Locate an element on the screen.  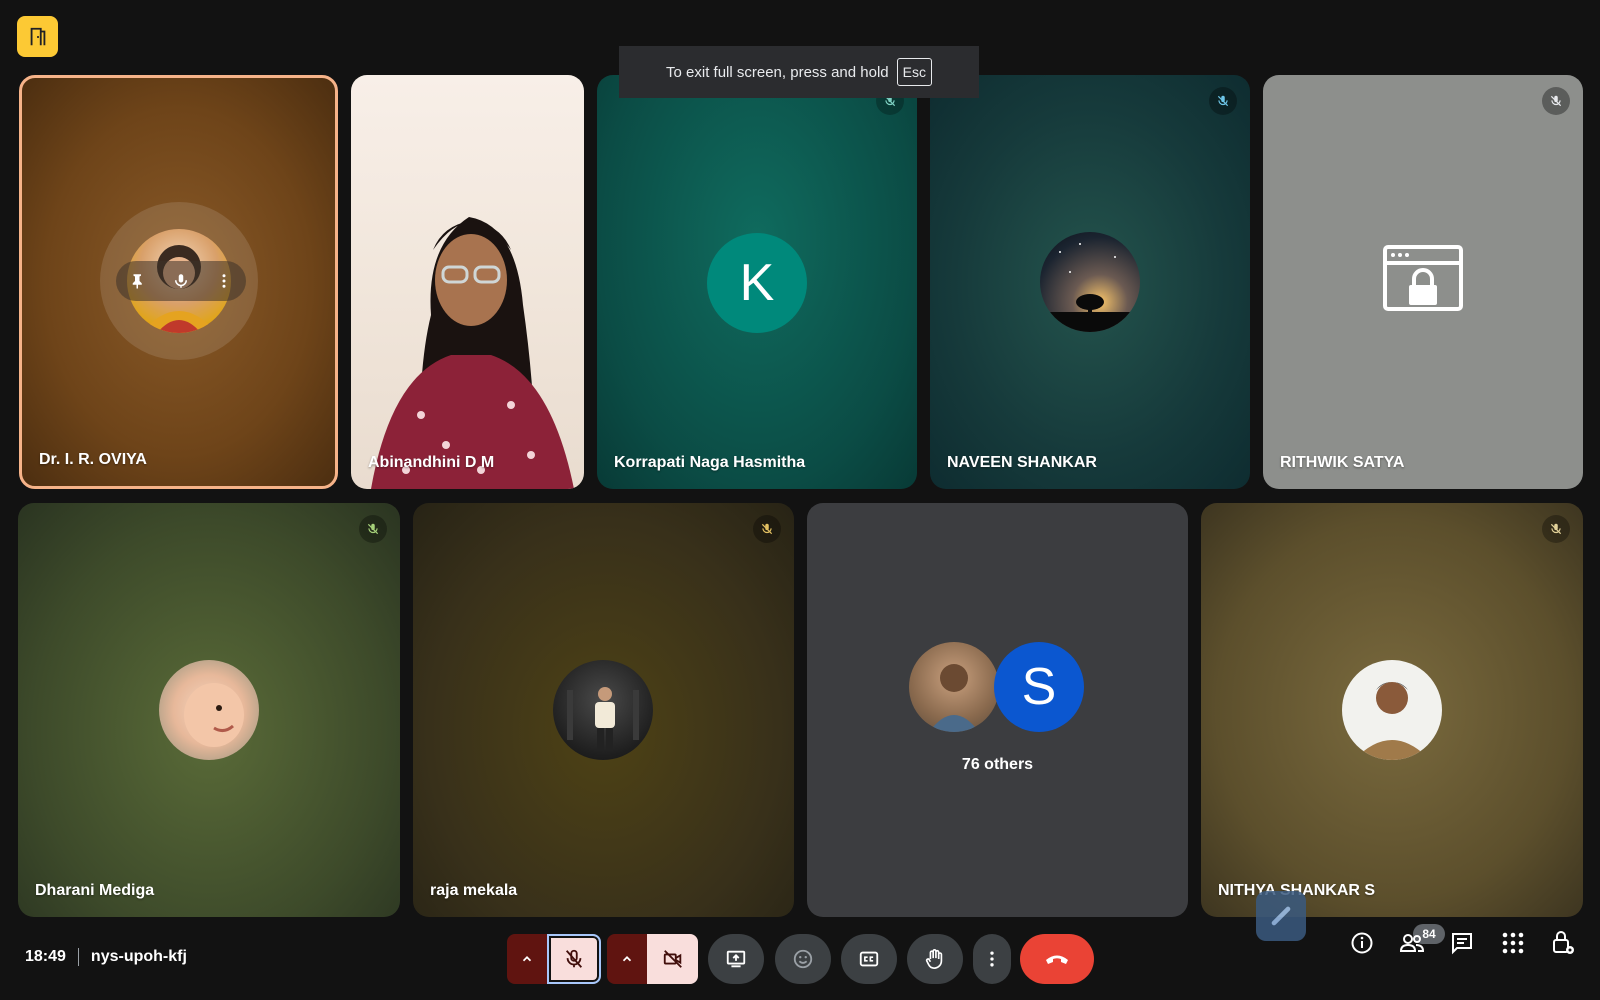
mic-toggle-button is located at coordinates (574, 959).